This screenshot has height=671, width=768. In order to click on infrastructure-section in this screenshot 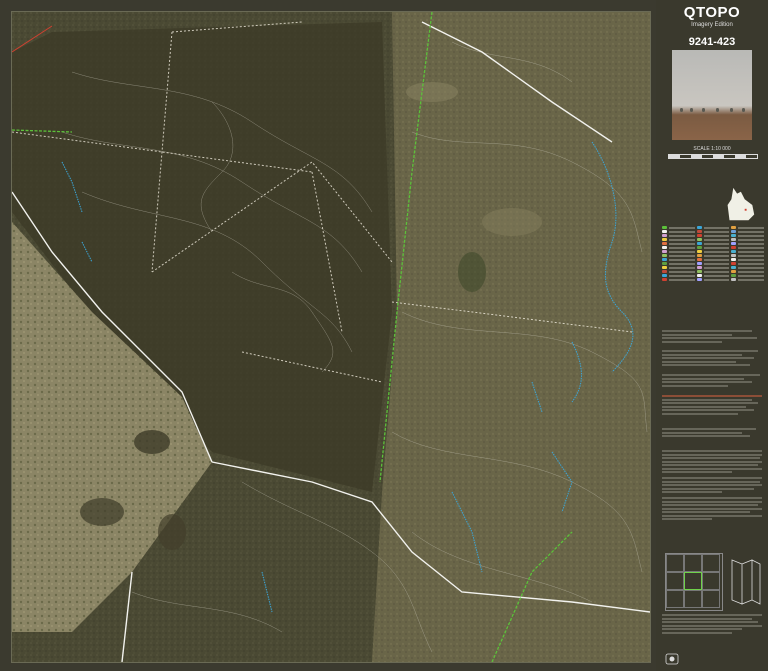, I will do `click(712, 433)`.